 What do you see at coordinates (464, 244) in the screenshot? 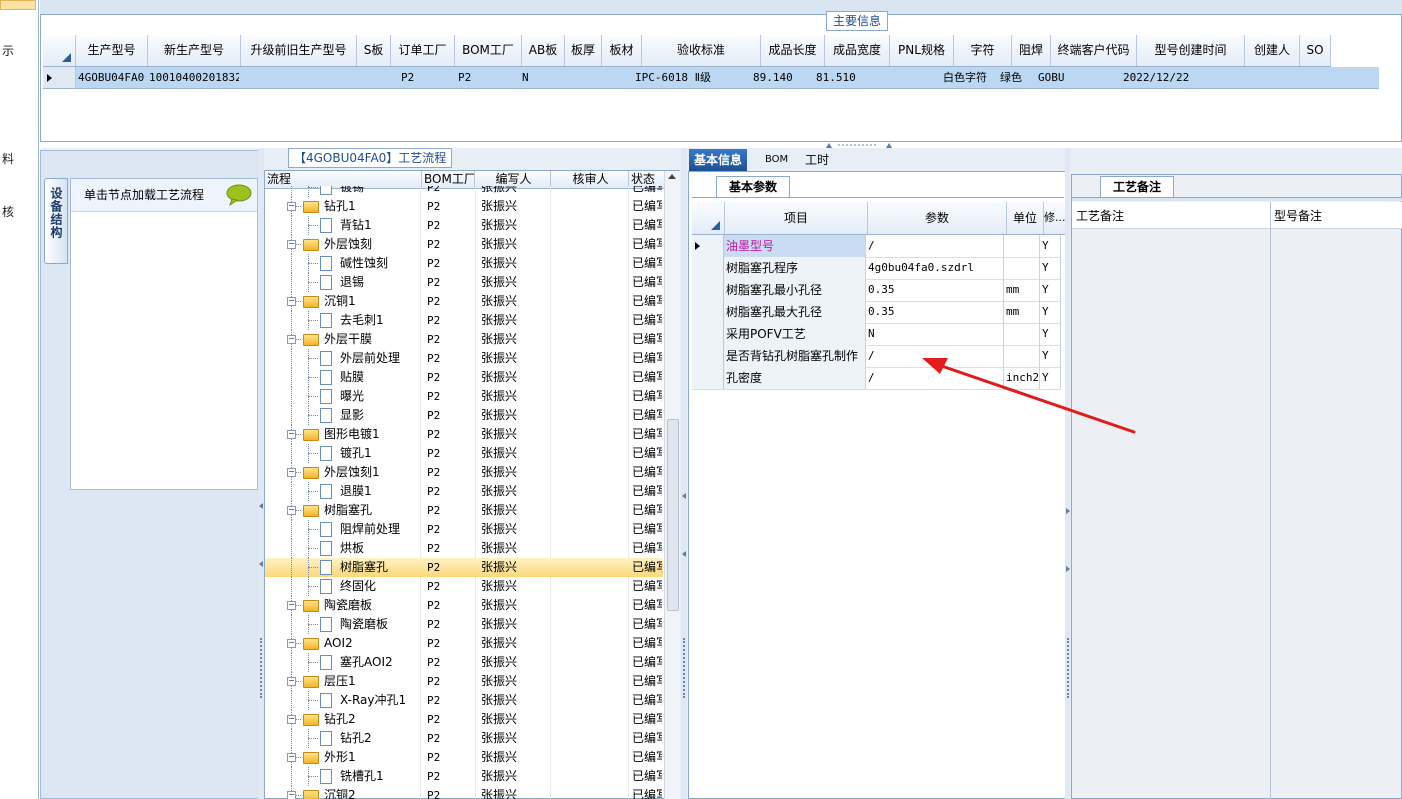
I see `tree-node: − 外层蚀刻 P2 张振兴 已编写` at bounding box center [464, 244].